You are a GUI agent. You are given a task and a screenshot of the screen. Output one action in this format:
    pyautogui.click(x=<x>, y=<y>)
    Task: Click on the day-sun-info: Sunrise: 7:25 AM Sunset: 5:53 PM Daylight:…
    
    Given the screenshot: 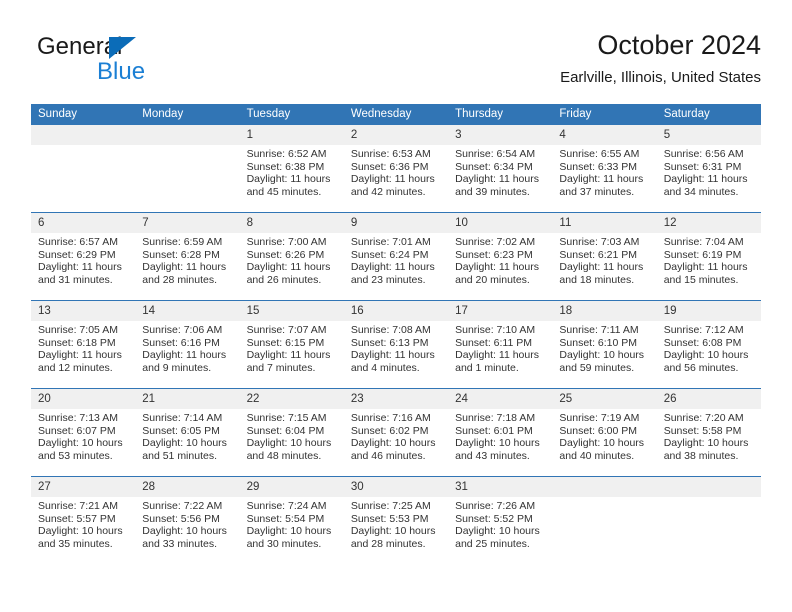 What is the action you would take?
    pyautogui.click(x=396, y=523)
    